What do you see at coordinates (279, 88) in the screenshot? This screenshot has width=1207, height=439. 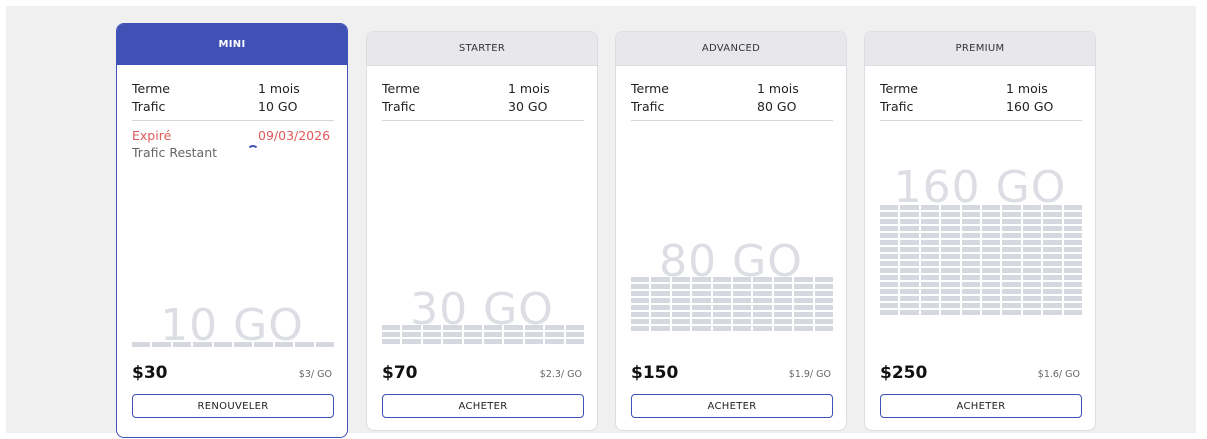 I see `term-value: 1 mois` at bounding box center [279, 88].